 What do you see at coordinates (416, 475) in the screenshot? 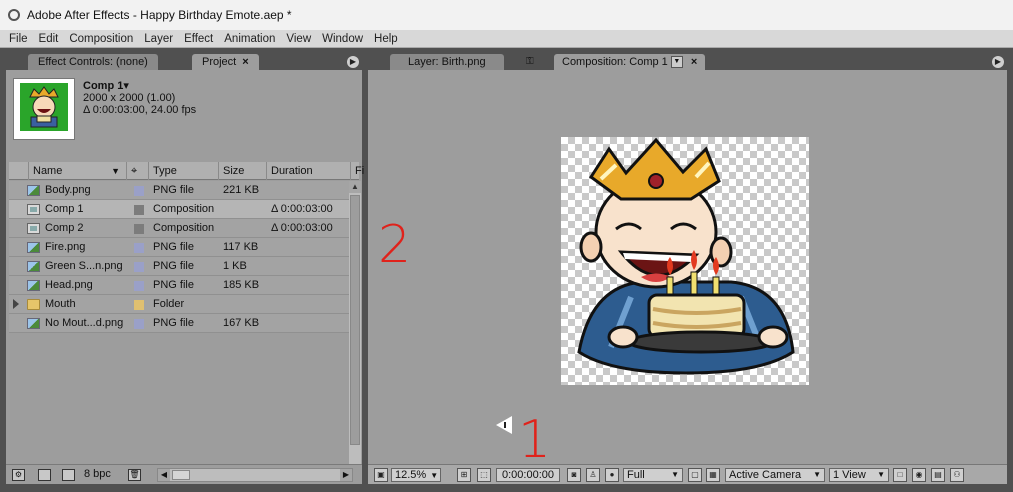
I see `magnification-dropdown: 12.5% ▼` at bounding box center [416, 475].